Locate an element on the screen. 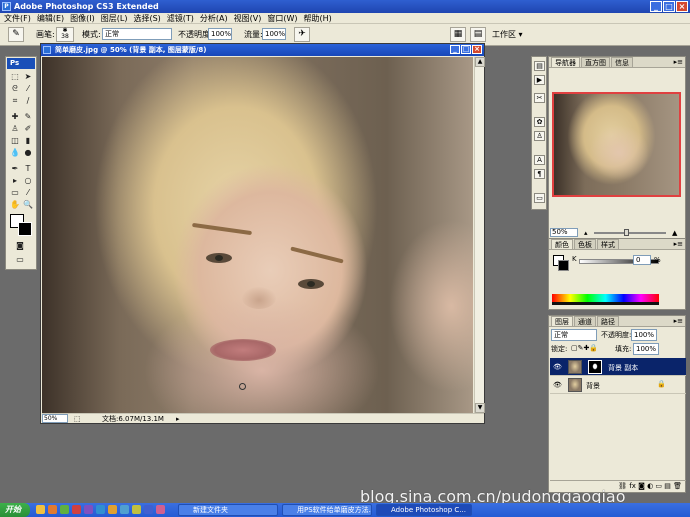 Image resolution: width=690 pixels, height=517 pixels. menu-help: 帮助(H) is located at coordinates (318, 18).